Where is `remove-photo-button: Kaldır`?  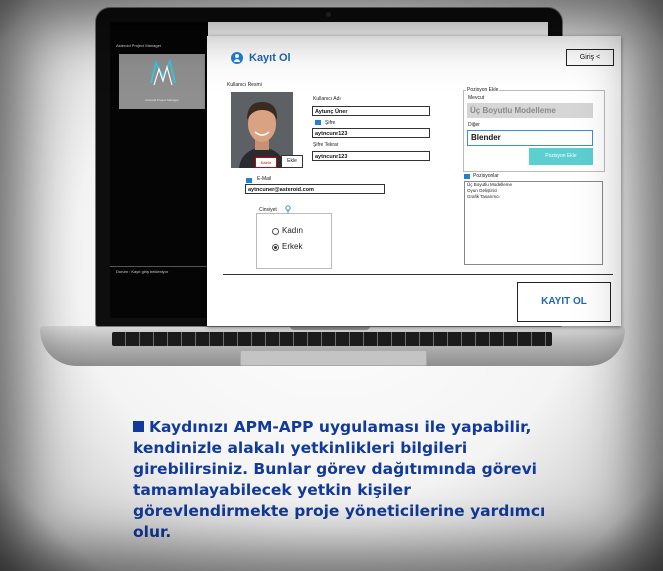
remove-photo-button: Kaldır is located at coordinates (266, 162).